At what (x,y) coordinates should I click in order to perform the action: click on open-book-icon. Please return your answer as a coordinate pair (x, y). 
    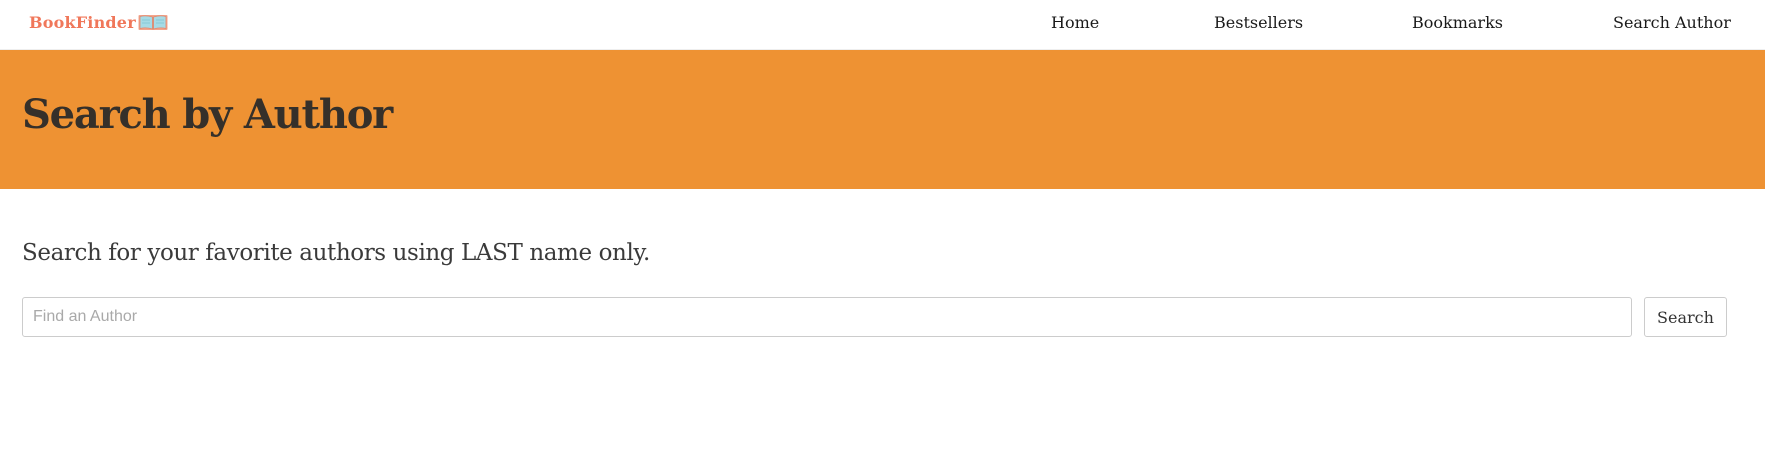
    Looking at the image, I should click on (153, 22).